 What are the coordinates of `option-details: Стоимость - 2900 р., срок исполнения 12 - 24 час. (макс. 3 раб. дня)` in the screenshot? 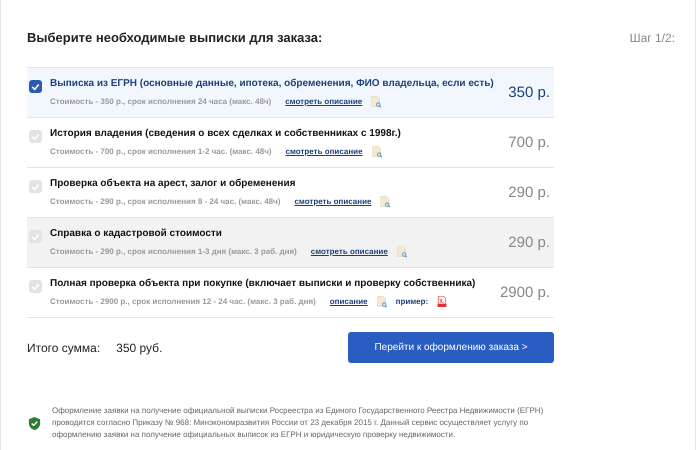 It's located at (183, 301).